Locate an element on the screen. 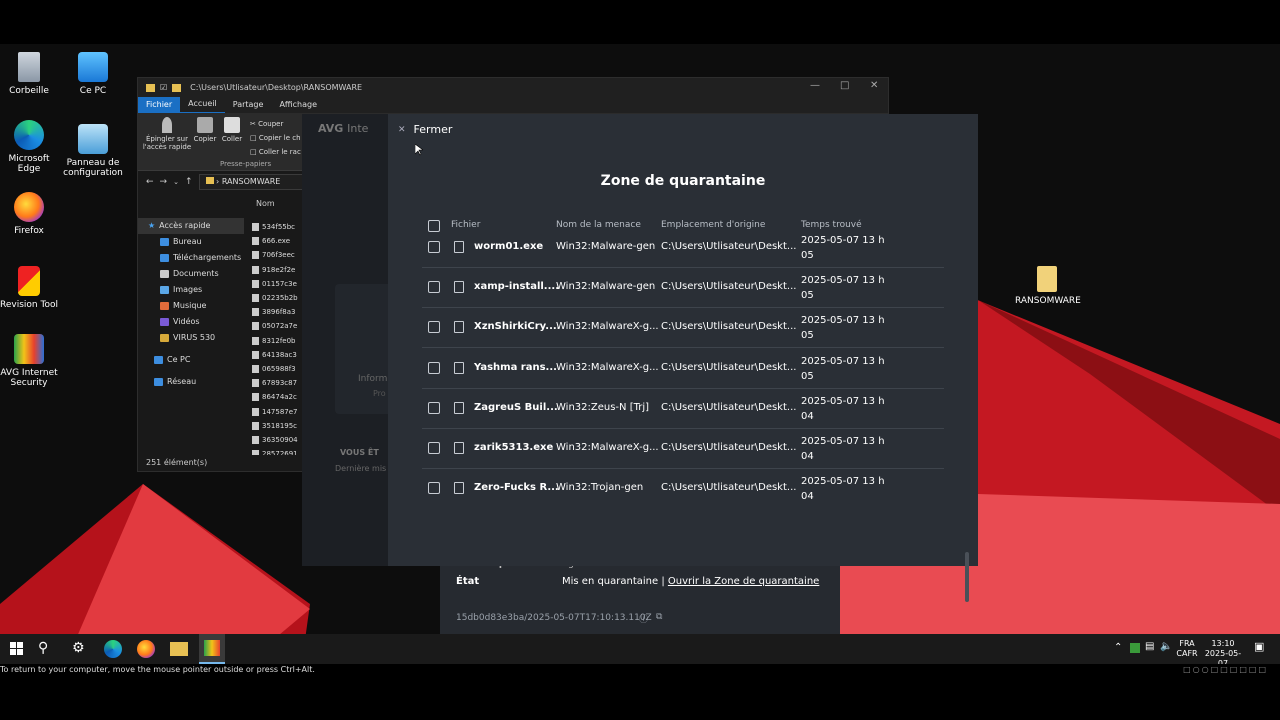 This screenshot has width=1280, height=720. network-icon: ▤ is located at coordinates (1149, 647).